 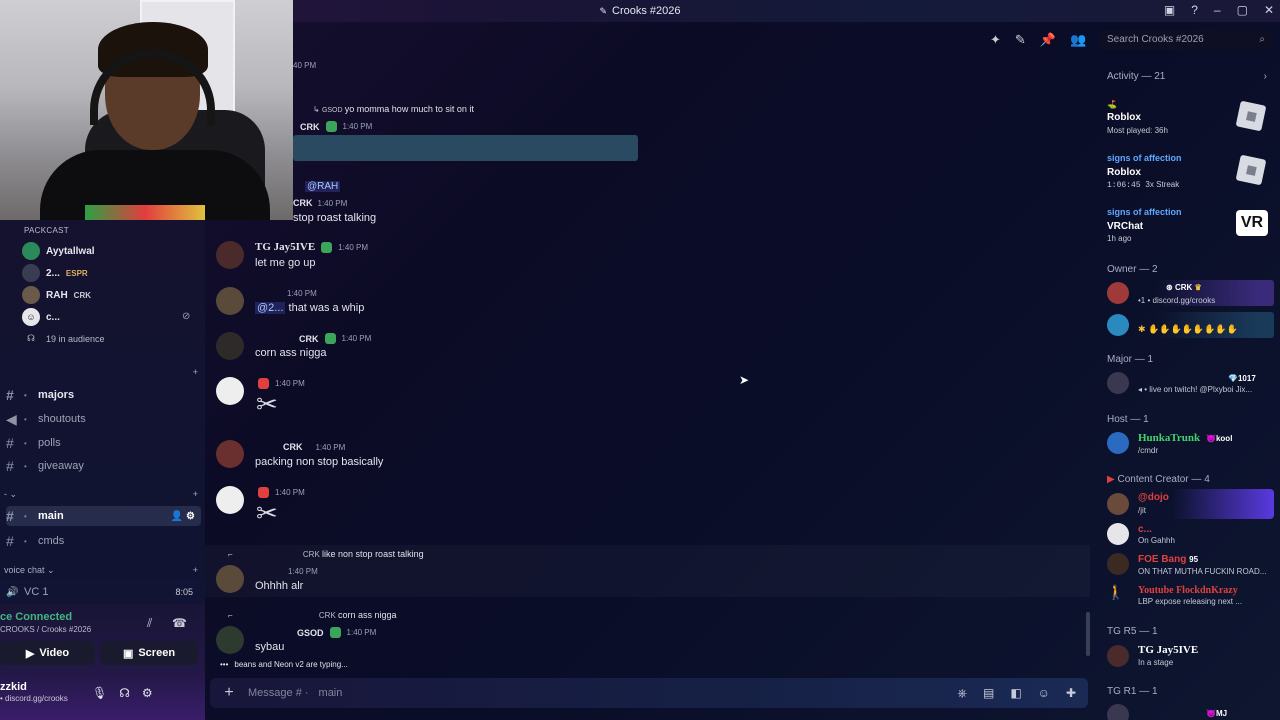 What do you see at coordinates (101, 494) in the screenshot?
I see `category-row: - ⌄ +` at bounding box center [101, 494].